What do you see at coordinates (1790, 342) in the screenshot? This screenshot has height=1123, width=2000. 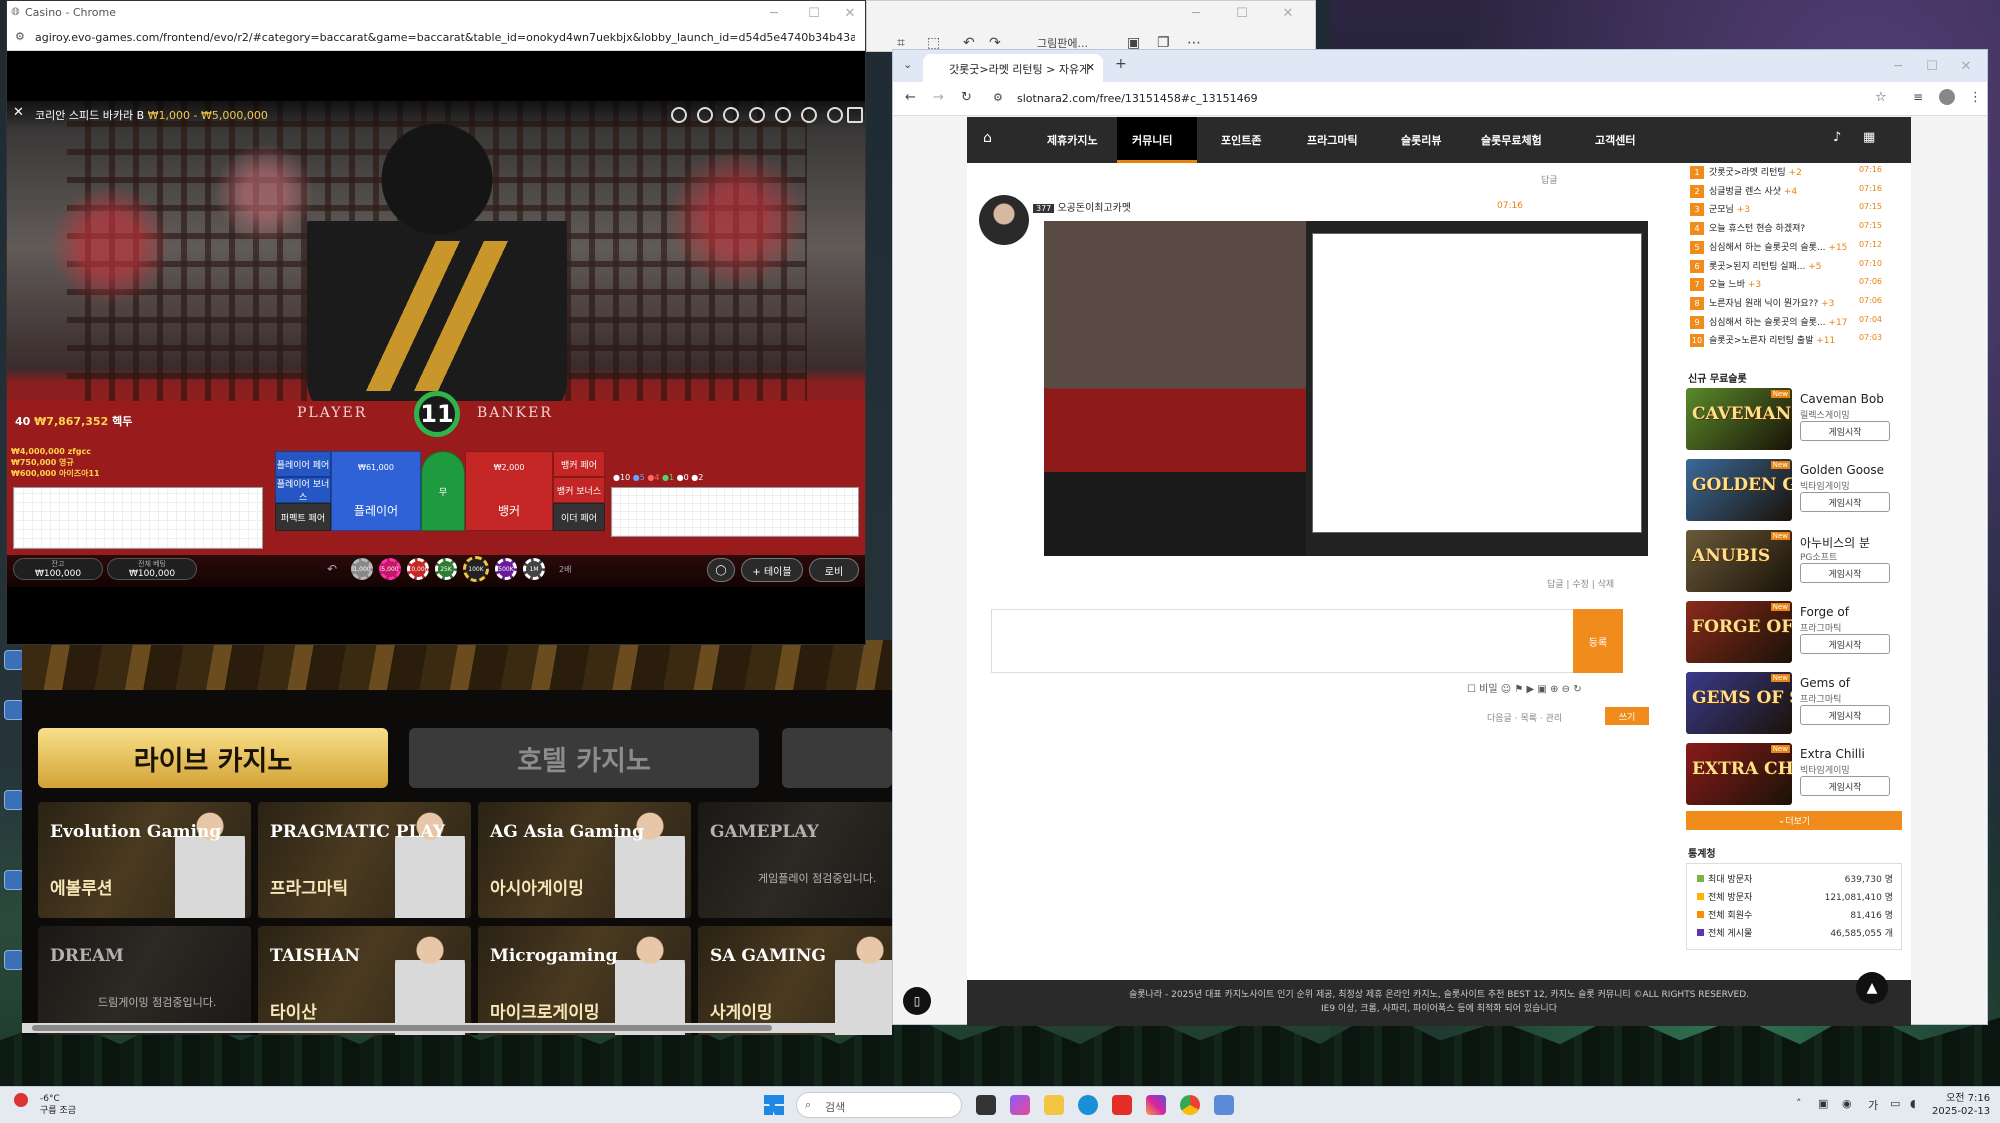 I see `rank-row: 10 슬롯곳>노른자 리턴팅 출발 +11 07:03` at bounding box center [1790, 342].